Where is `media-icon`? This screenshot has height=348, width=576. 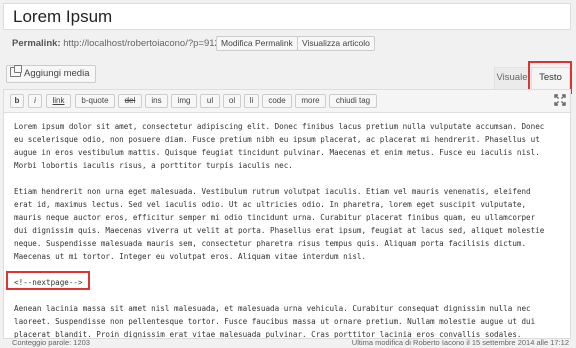 media-icon is located at coordinates (16, 71).